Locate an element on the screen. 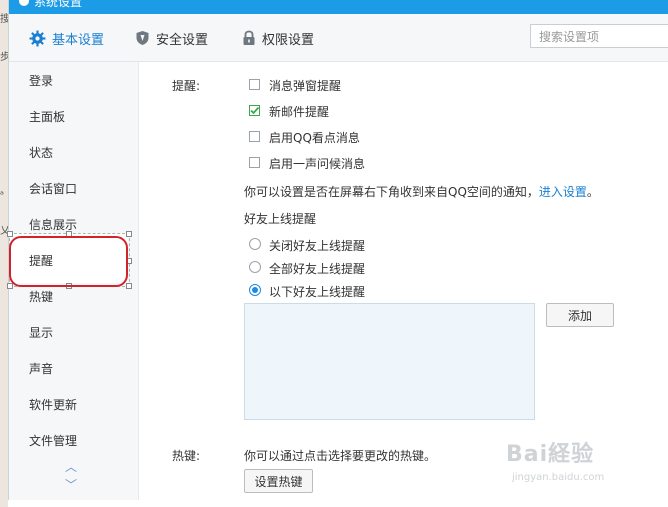  shield-icon is located at coordinates (142, 38).